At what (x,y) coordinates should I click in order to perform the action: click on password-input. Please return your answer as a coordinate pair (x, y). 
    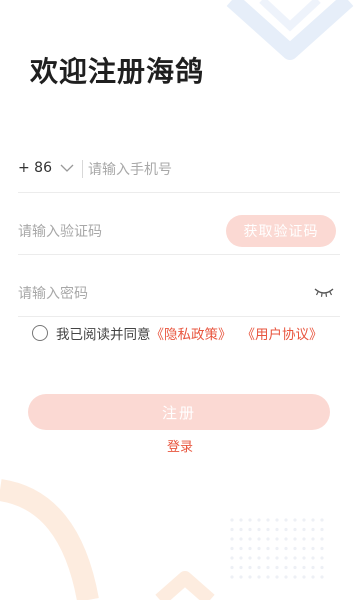
    Looking at the image, I should click on (148, 294).